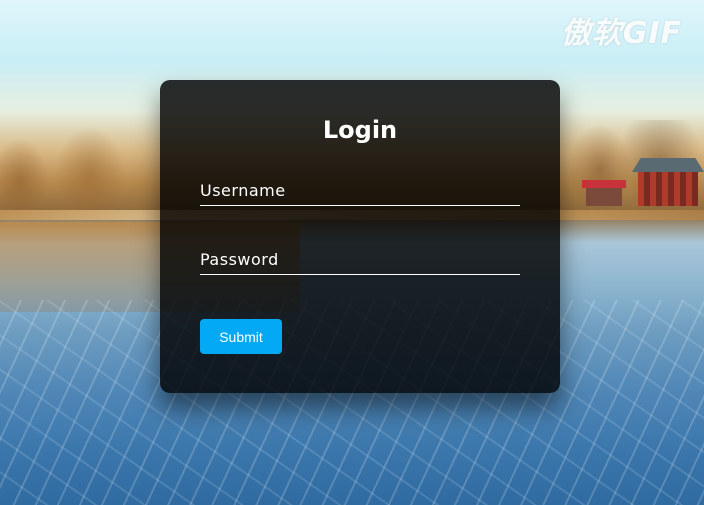 Image resolution: width=704 pixels, height=505 pixels. Describe the element at coordinates (604, 184) in the screenshot. I see `stall-roof` at that location.